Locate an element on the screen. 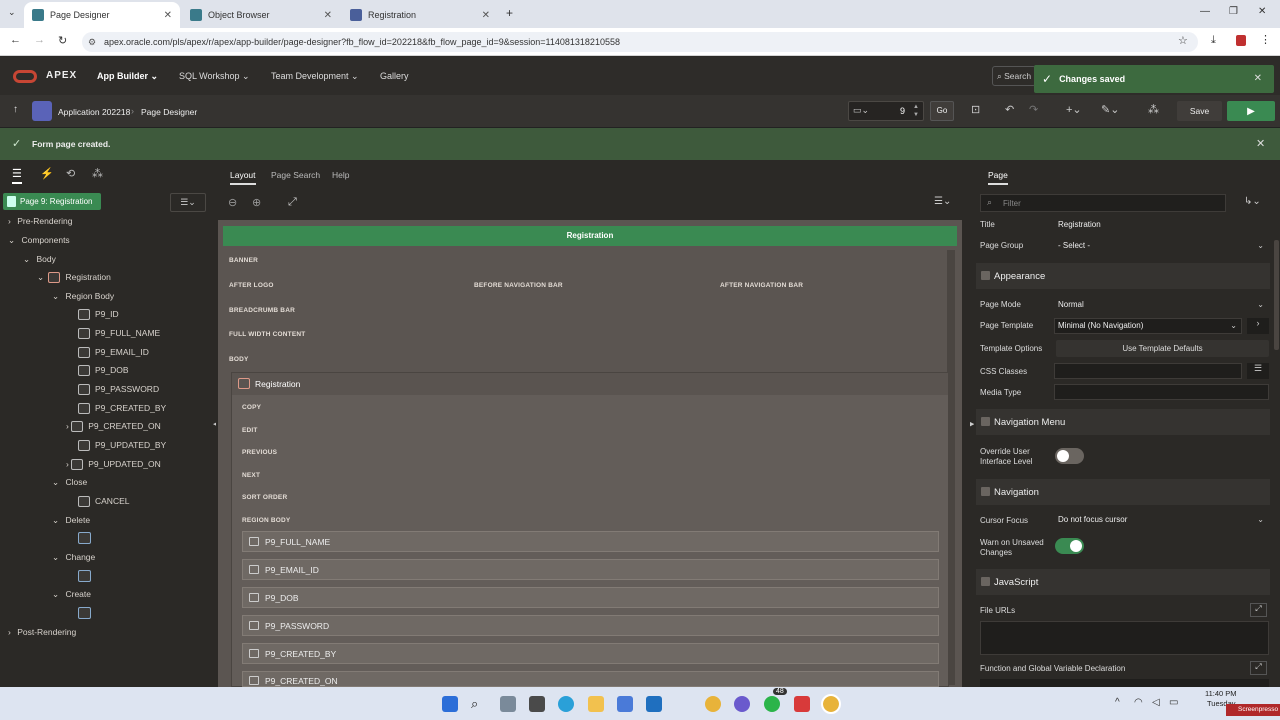 Image resolution: width=1280 pixels, height=720 pixels. position-region-body: REGION BODY is located at coordinates (266, 520).